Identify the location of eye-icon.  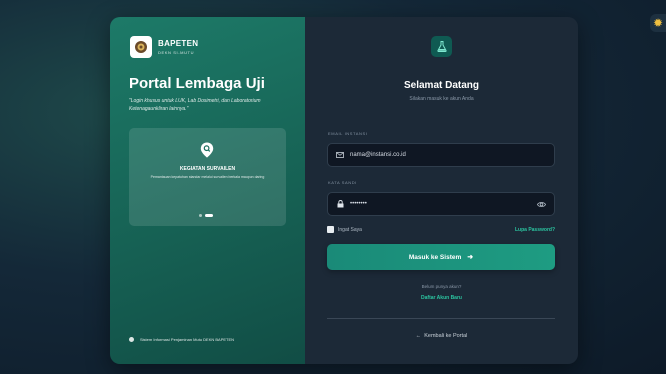
(541, 204).